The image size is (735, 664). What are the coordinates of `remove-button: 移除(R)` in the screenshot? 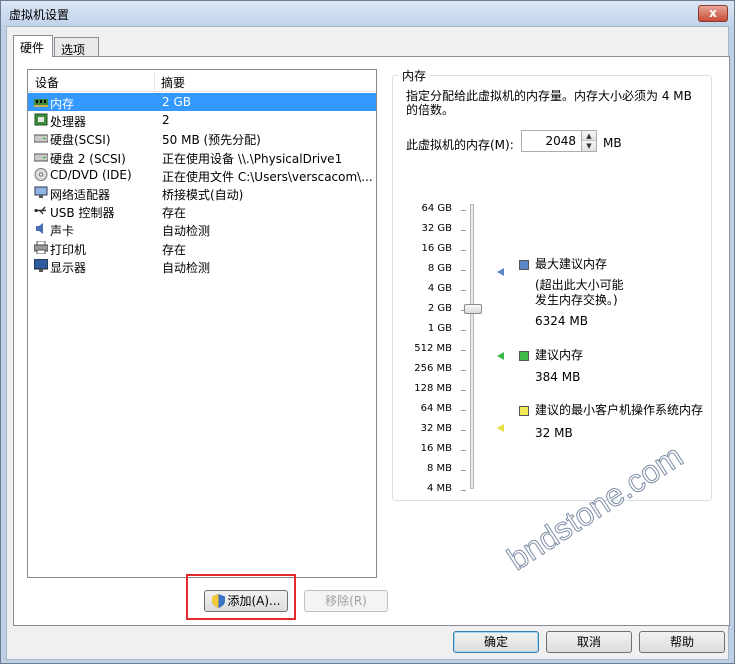 It's located at (346, 601).